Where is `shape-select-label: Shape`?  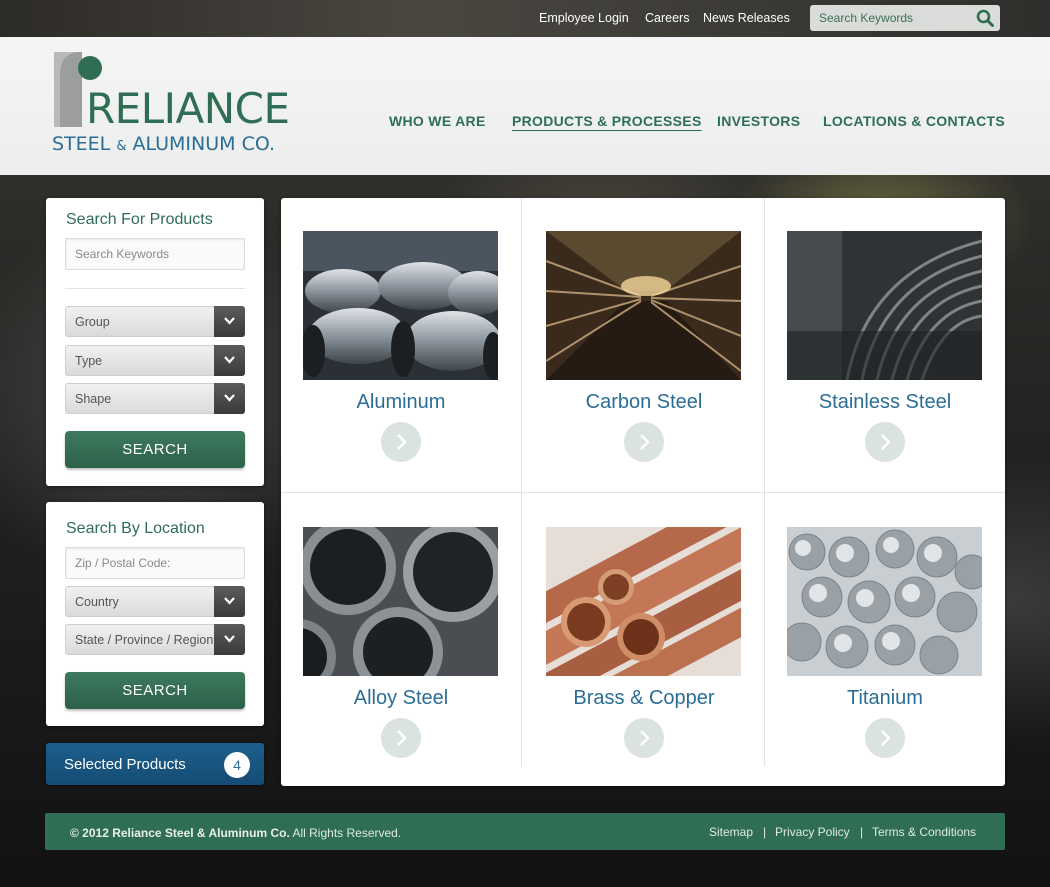 shape-select-label: Shape is located at coordinates (93, 399).